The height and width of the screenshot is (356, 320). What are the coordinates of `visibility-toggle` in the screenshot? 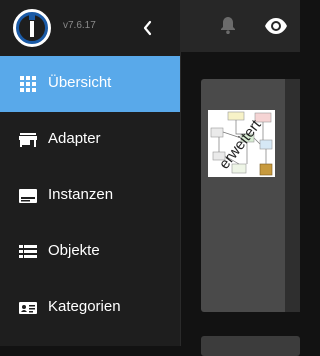 It's located at (276, 26).